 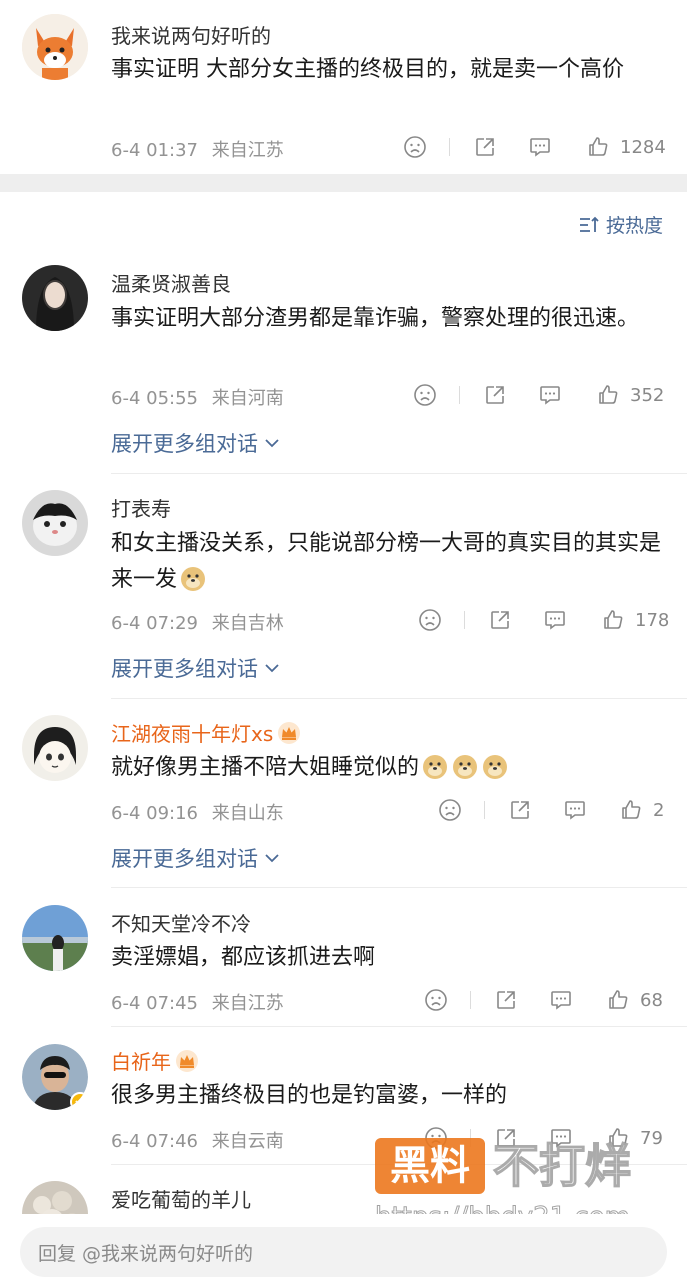 I want to click on reply-placeholder: 回复 @我来说两句好听的, so click(x=146, y=1253).